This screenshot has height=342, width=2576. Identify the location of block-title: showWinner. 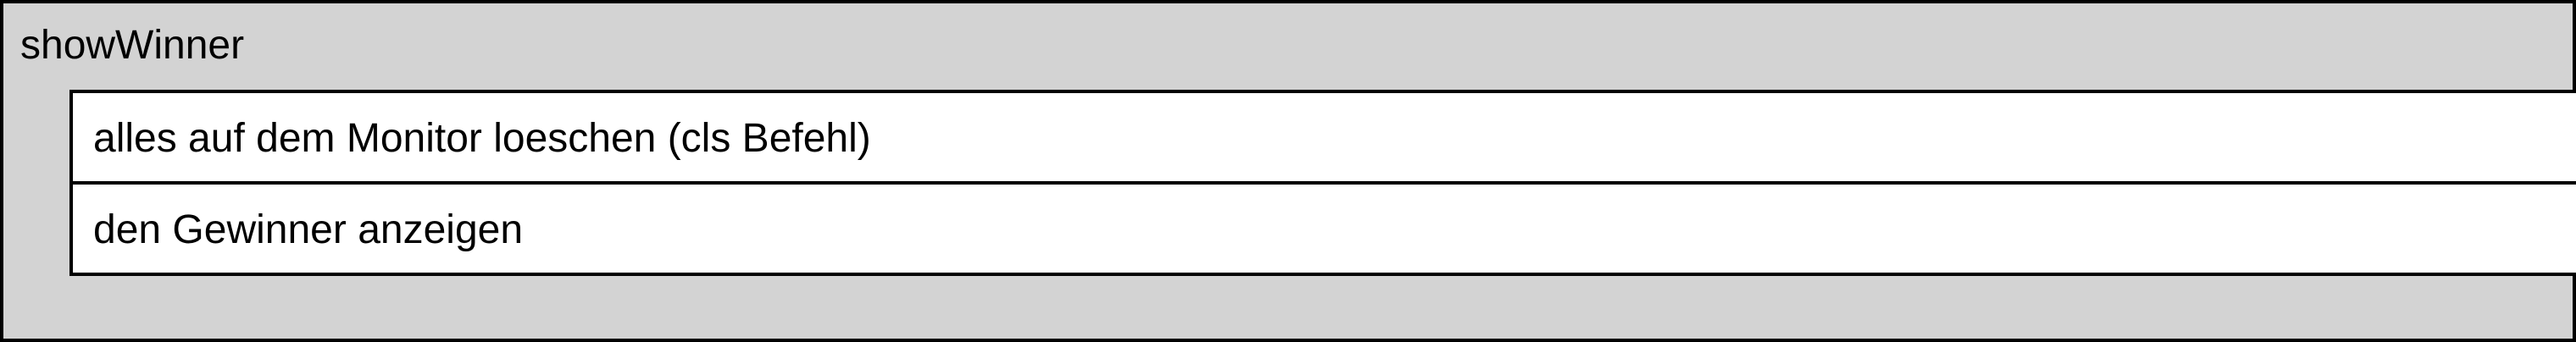
(132, 45).